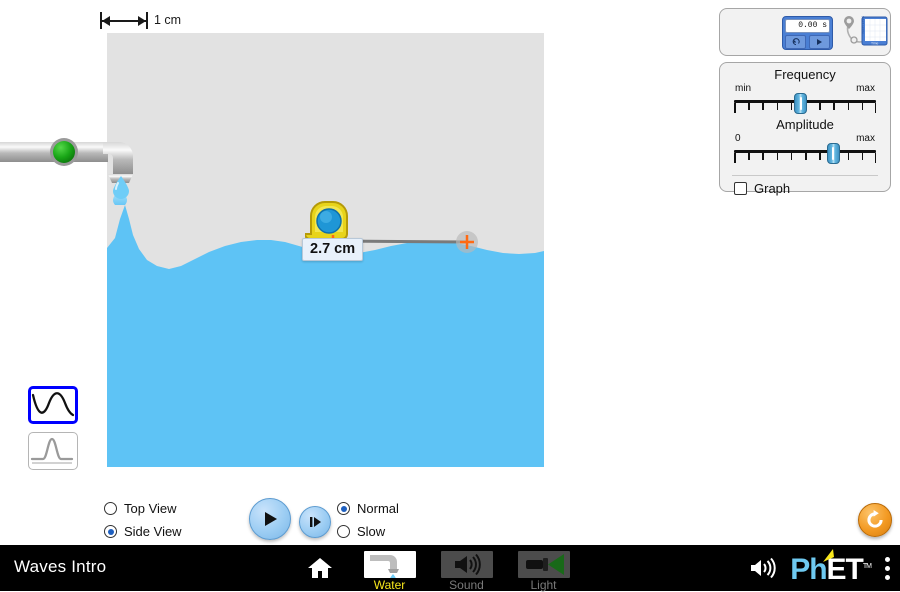 The image size is (900, 592). I want to click on speaker-icon, so click(466, 564).